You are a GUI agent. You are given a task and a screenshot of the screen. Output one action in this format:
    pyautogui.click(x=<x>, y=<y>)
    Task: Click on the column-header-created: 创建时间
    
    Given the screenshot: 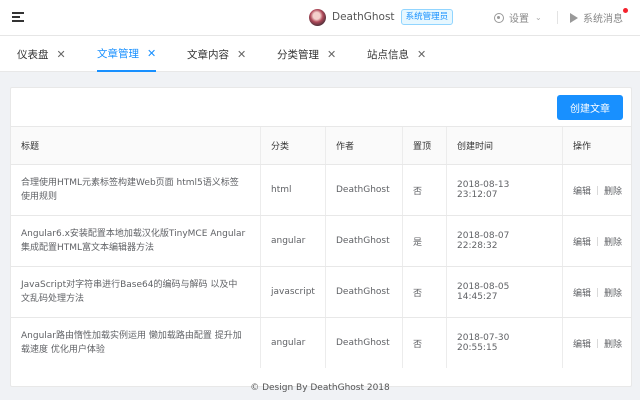 What is the action you would take?
    pyautogui.click(x=504, y=145)
    